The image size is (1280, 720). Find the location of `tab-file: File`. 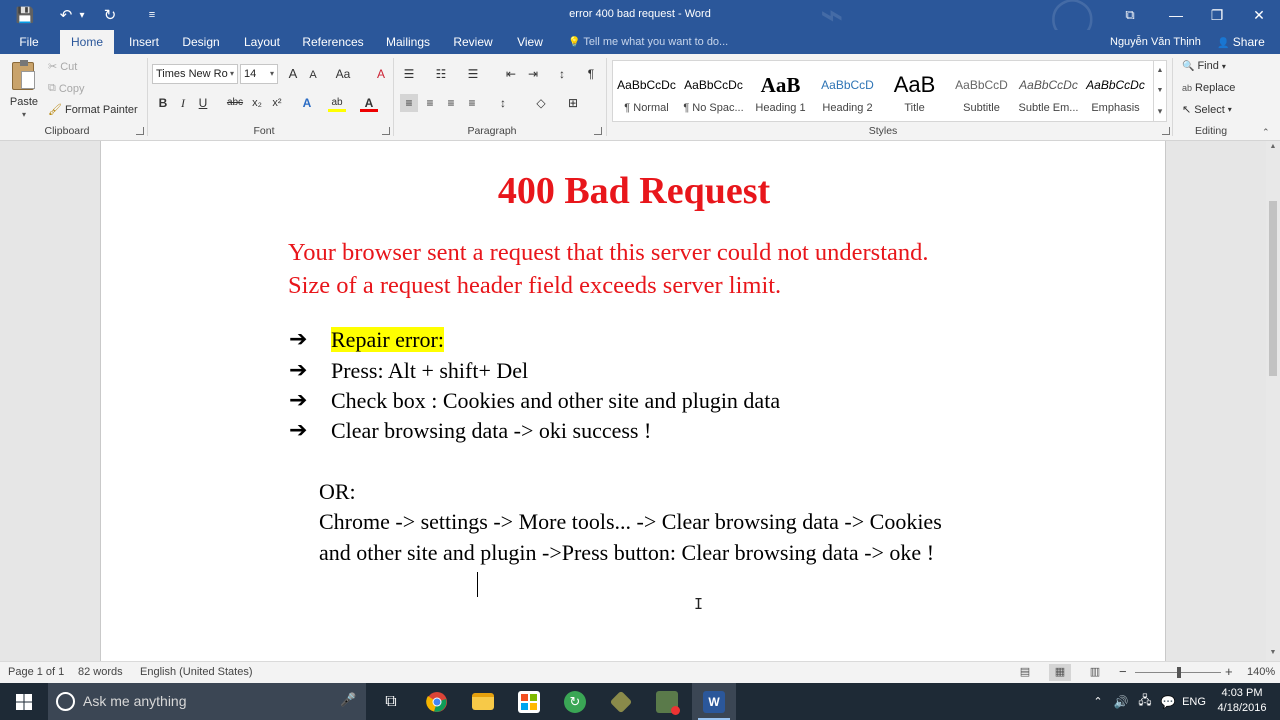

tab-file: File is located at coordinates (29, 42).